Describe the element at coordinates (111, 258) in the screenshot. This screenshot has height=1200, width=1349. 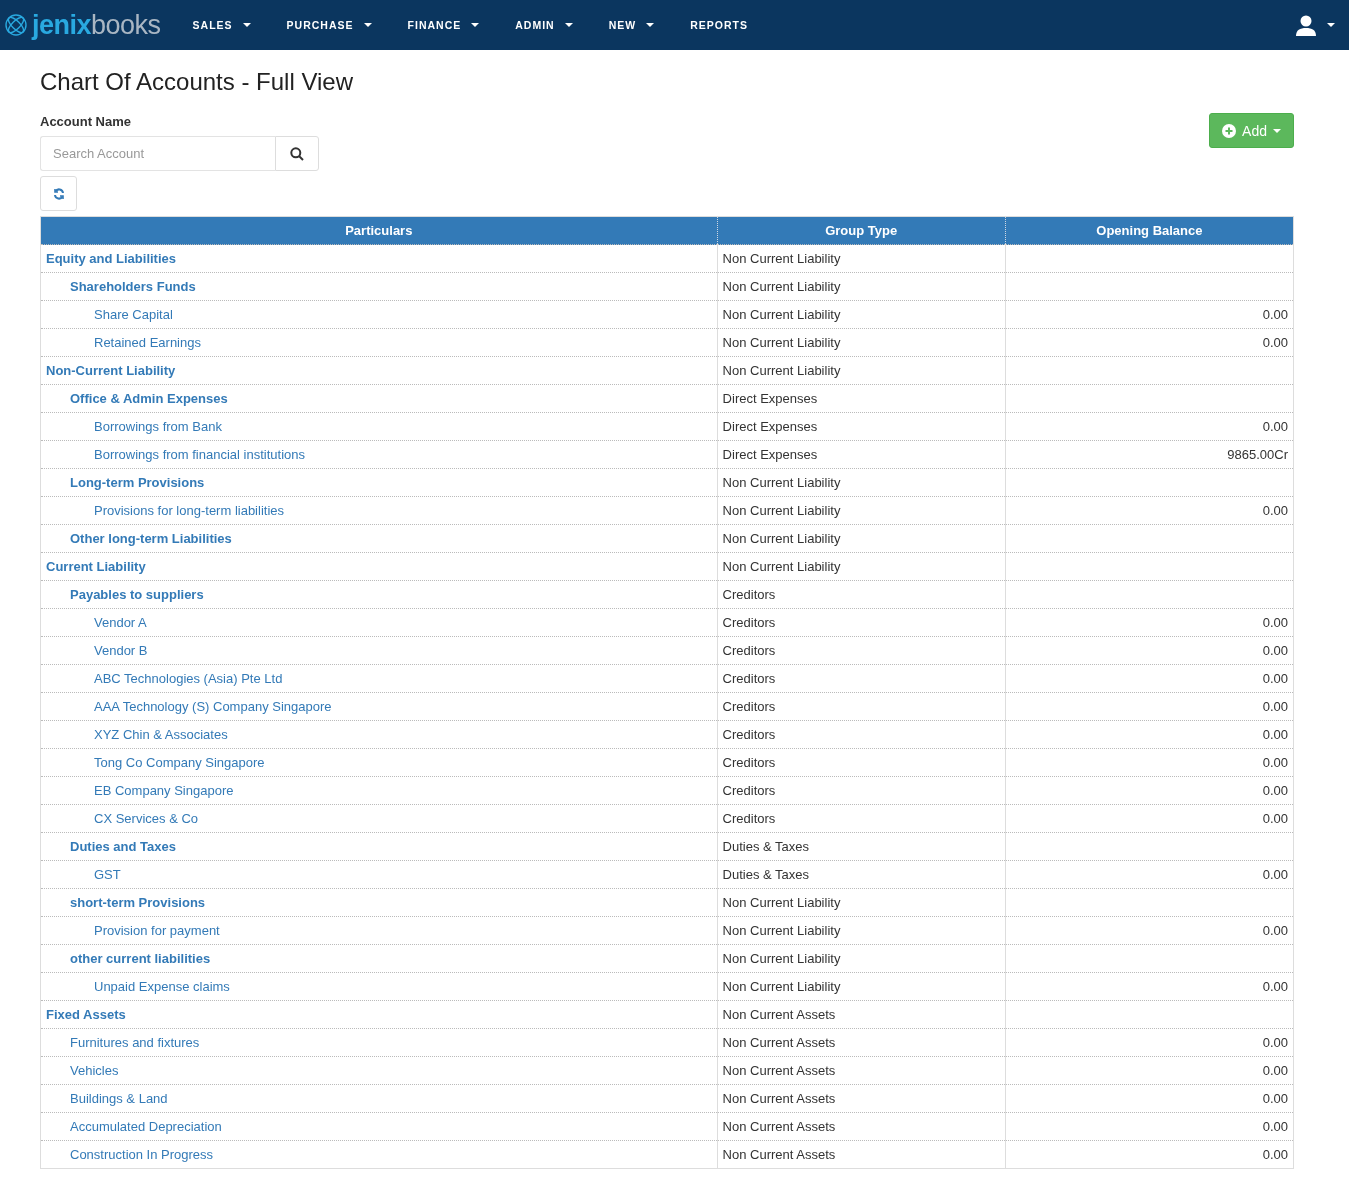
I see `account-link: Equity and Liabilities` at that location.